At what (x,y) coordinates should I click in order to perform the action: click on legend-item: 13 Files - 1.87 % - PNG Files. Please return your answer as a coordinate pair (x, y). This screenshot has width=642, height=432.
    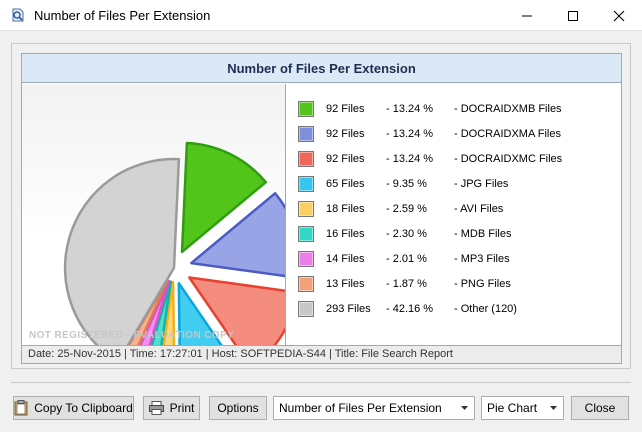
    Looking at the image, I should click on (453, 284).